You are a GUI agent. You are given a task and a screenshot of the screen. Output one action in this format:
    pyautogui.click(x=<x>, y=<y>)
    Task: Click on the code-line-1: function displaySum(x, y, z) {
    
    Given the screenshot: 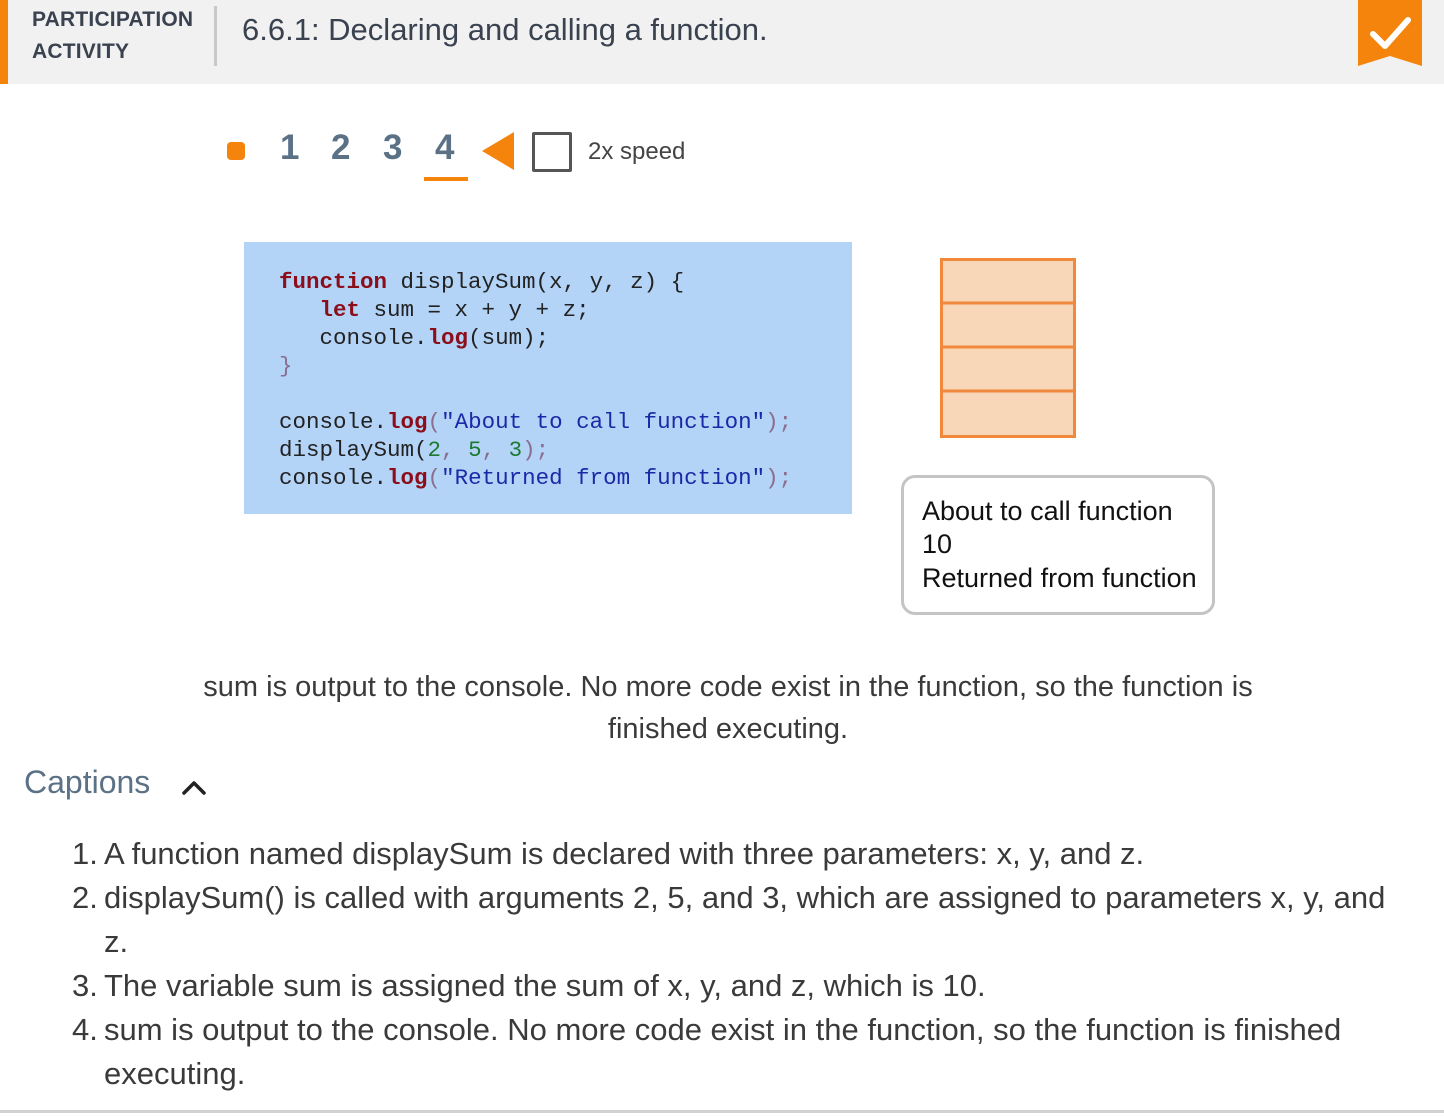 What is the action you would take?
    pyautogui.click(x=481, y=282)
    